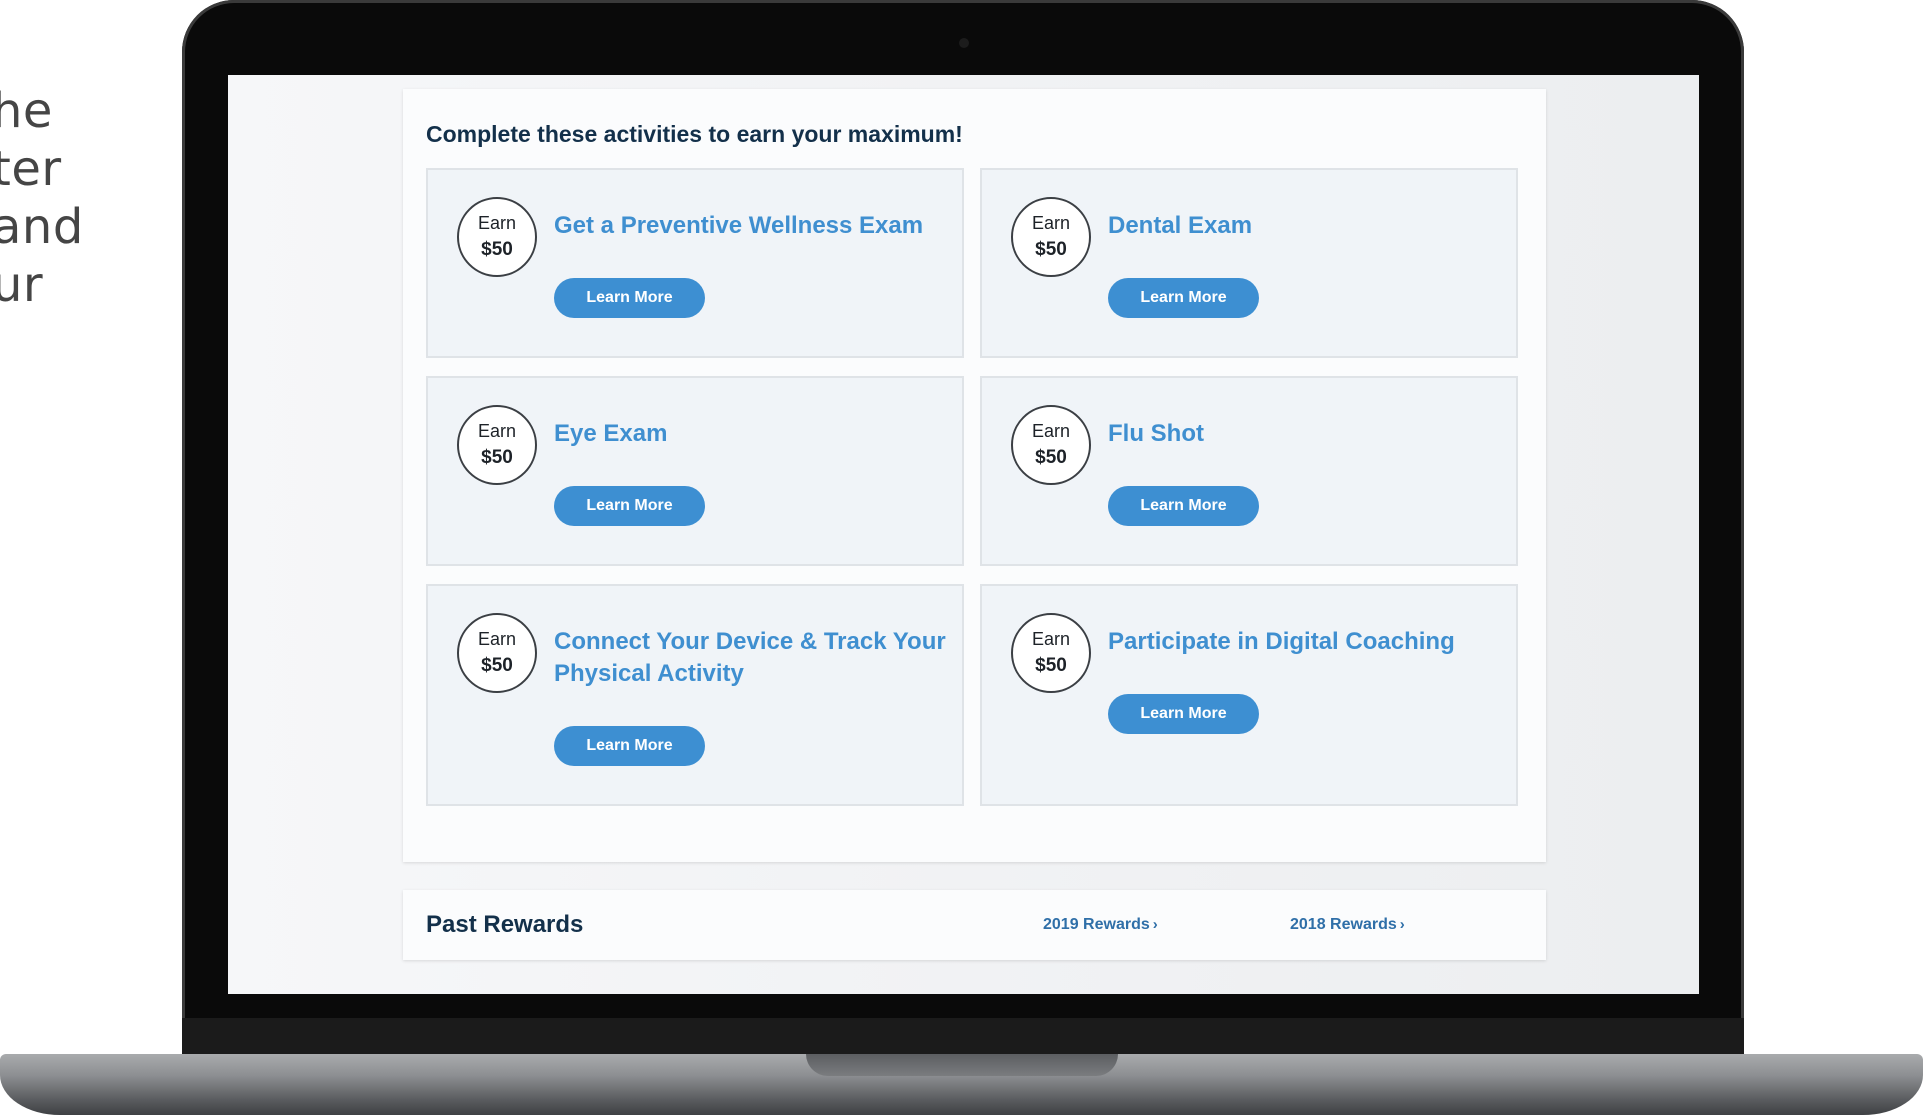  Describe the element at coordinates (974, 925) in the screenshot. I see `past-rewards-bar: Past Rewards 2019 Rewards › 2018 Rewards ›` at that location.